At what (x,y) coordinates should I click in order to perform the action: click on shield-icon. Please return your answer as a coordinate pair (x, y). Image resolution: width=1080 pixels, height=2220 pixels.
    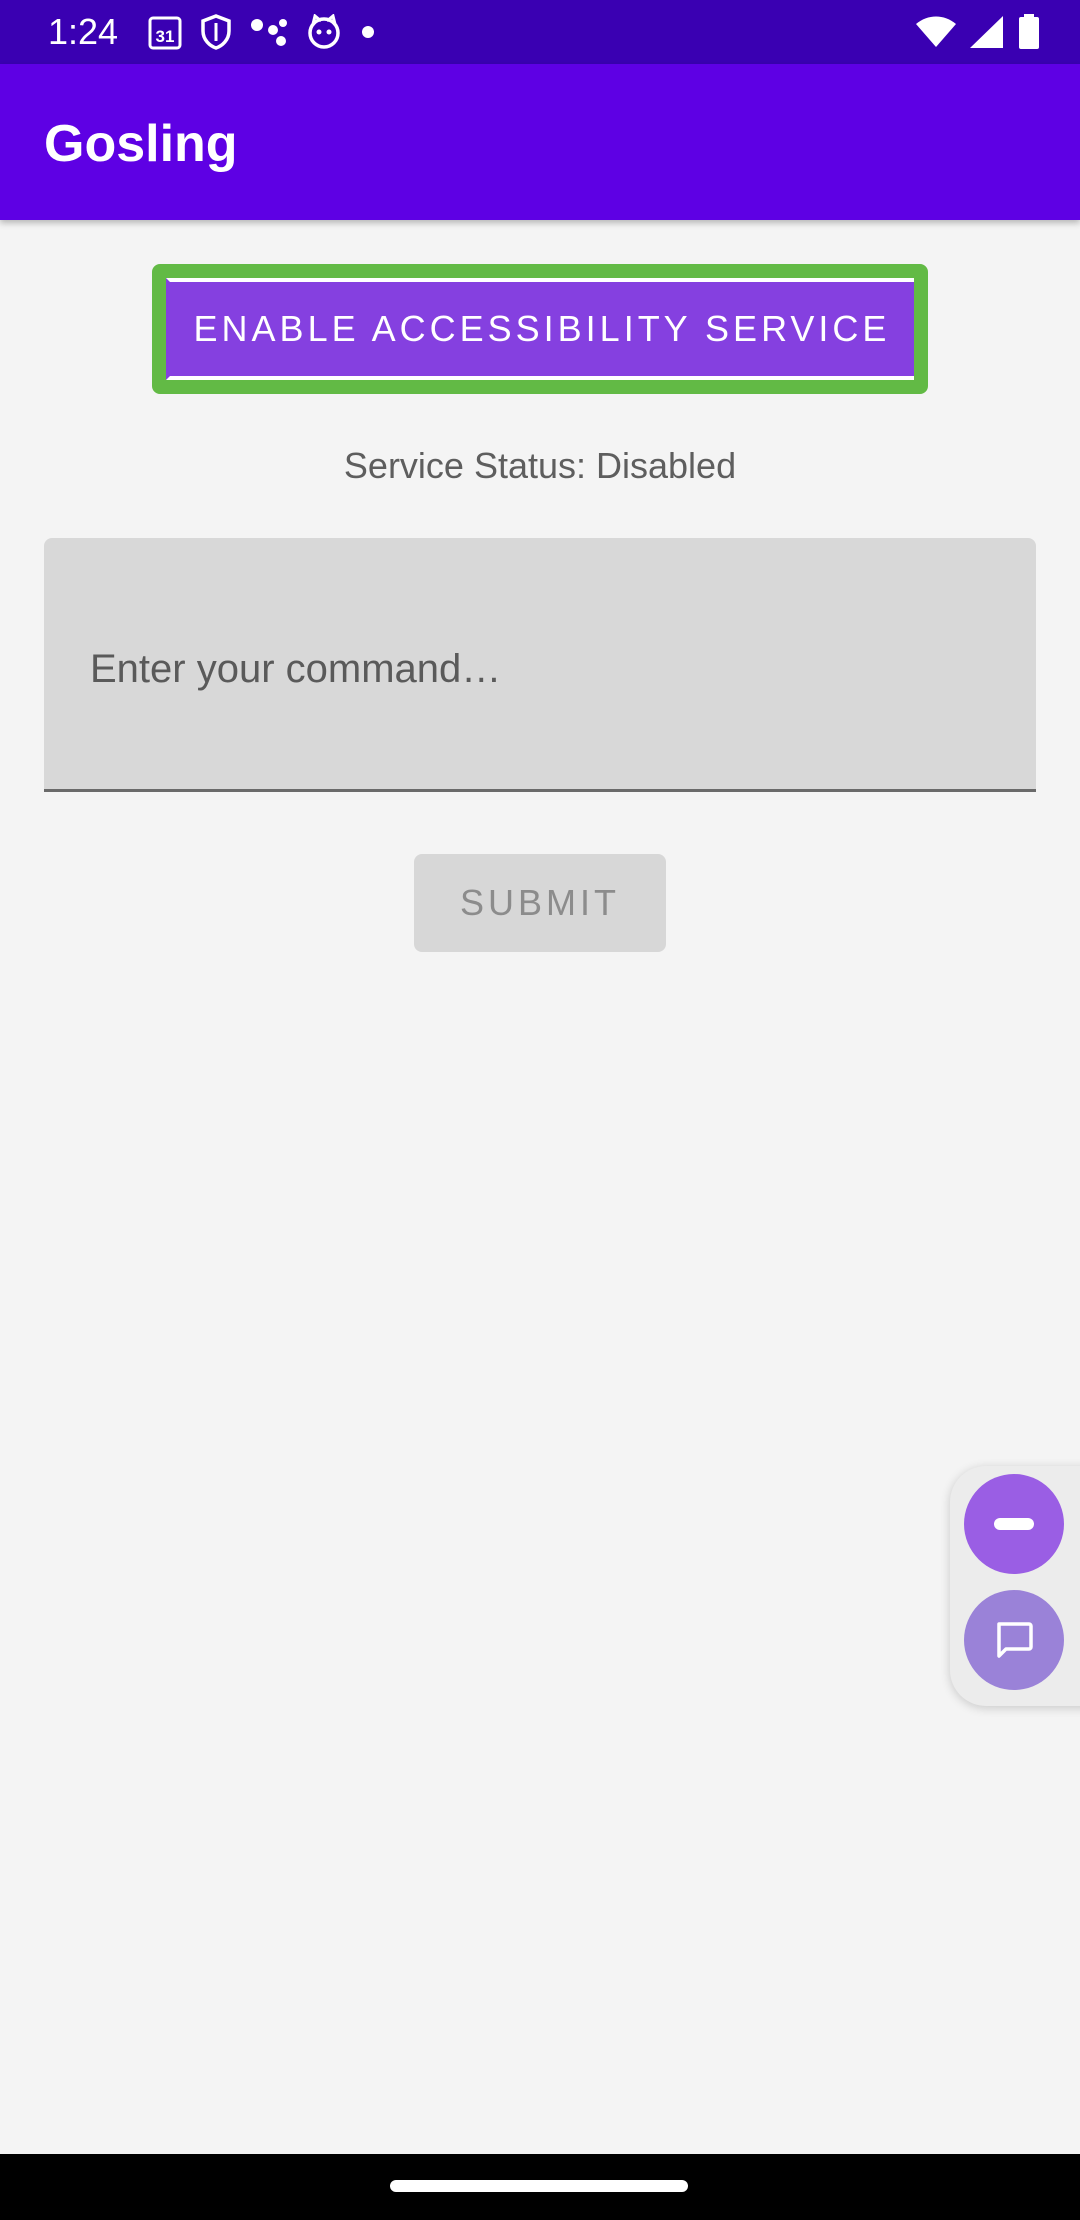
    Looking at the image, I should click on (216, 32).